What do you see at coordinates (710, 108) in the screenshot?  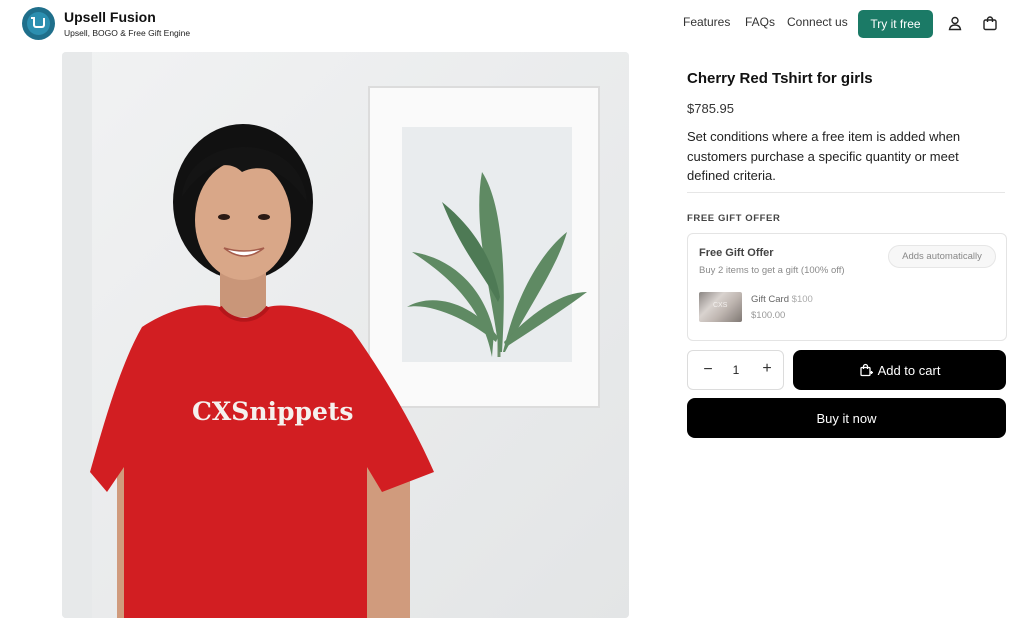 I see `product-price: $785.95` at bounding box center [710, 108].